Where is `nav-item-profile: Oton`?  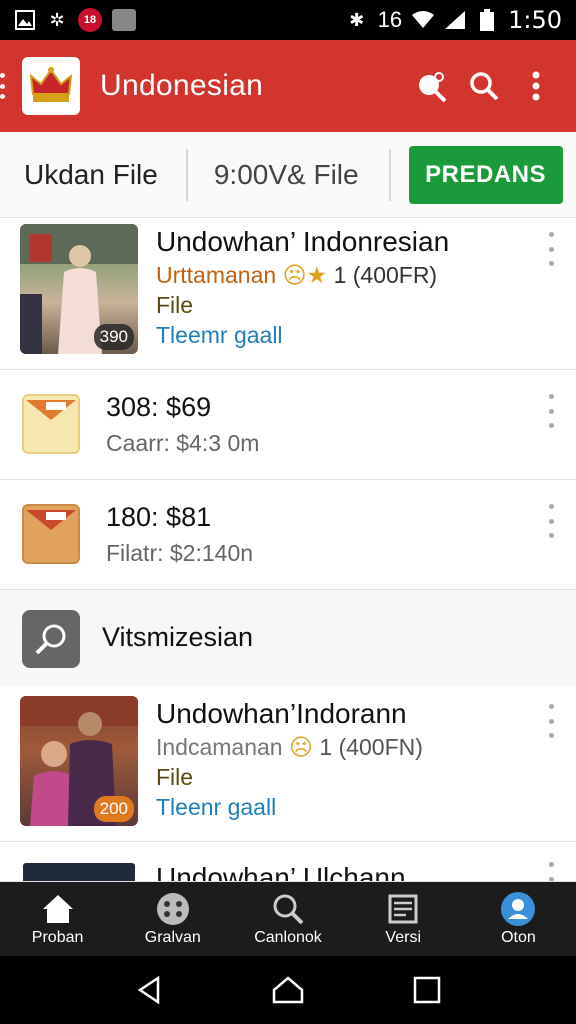 nav-item-profile: Oton is located at coordinates (518, 919).